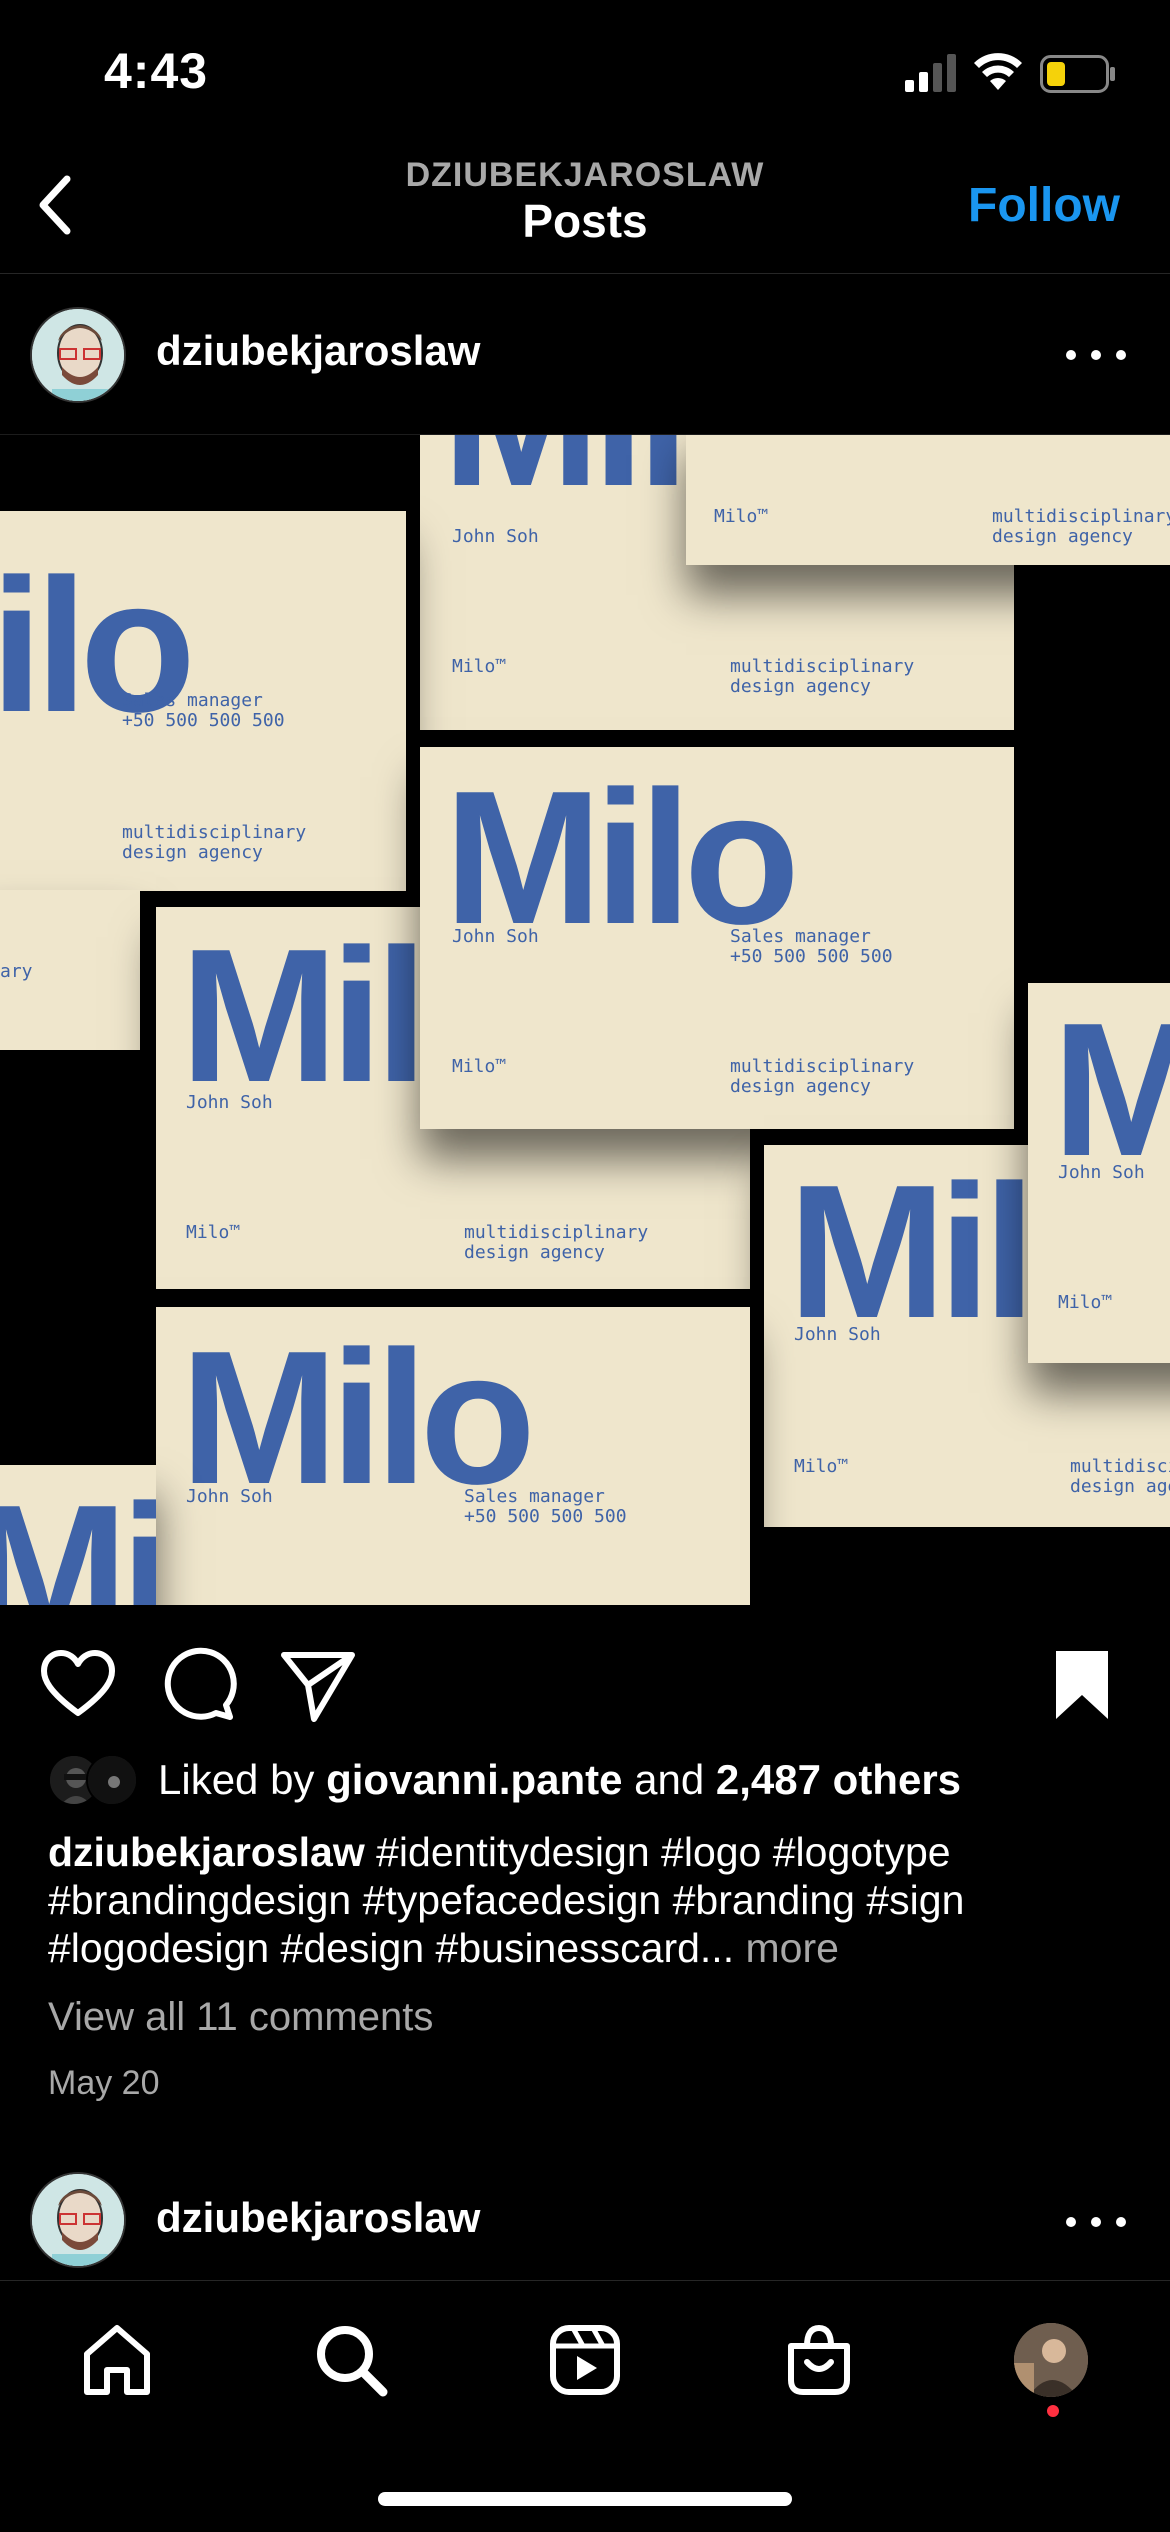 This screenshot has height=2532, width=1170. I want to click on bookmark-saved-icon, so click(1082, 1685).